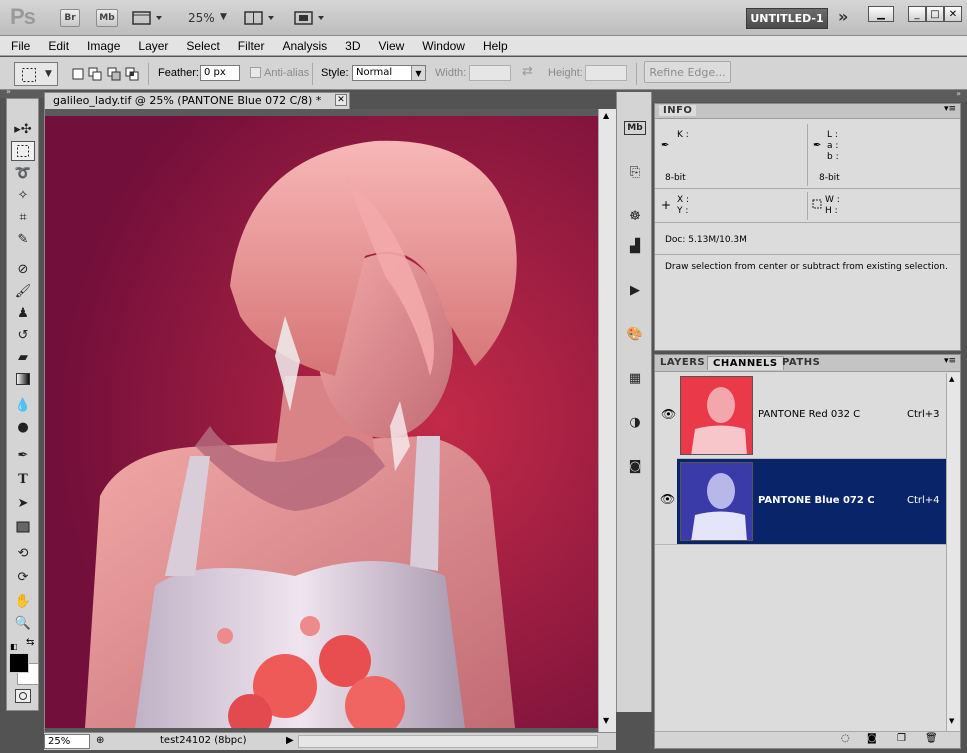 The image size is (967, 753). Describe the element at coordinates (448, 741) in the screenshot. I see `horizontal-scrollbar` at that location.